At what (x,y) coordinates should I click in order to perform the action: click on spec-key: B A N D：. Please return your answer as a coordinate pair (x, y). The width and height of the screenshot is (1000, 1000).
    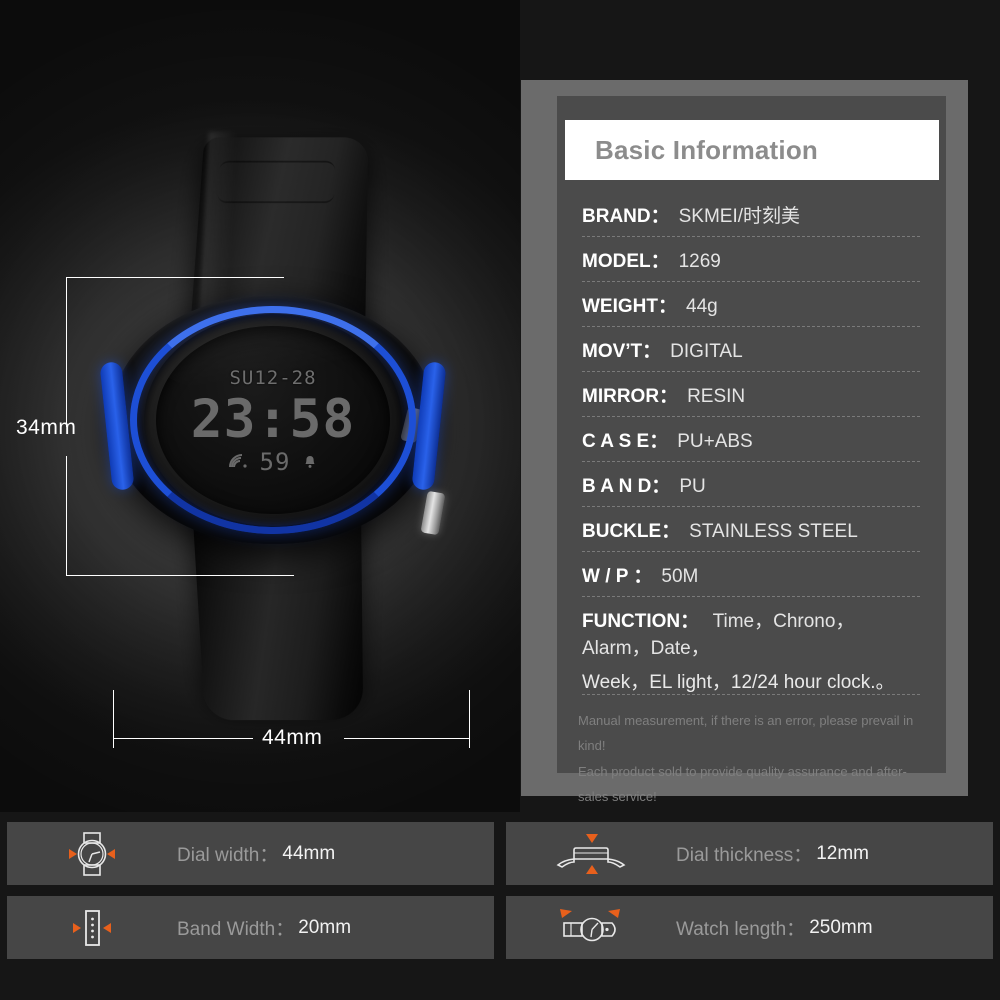
    Looking at the image, I should click on (626, 486).